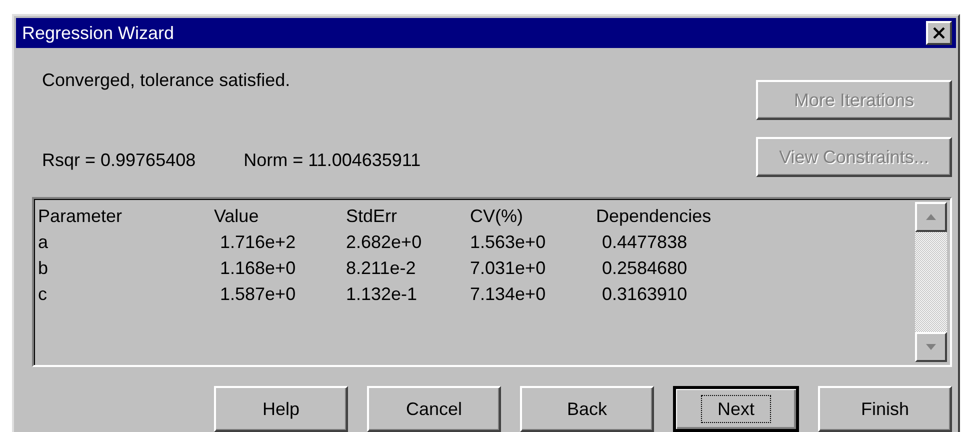 The image size is (964, 432). I want to click on close-icon, so click(939, 33).